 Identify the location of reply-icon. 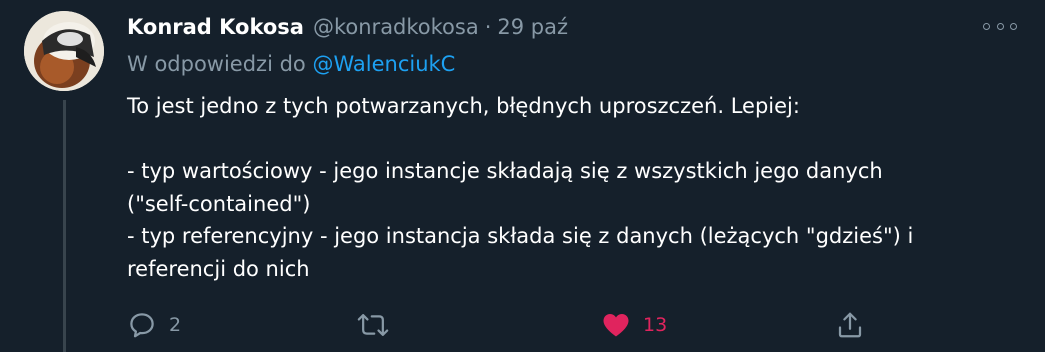
(142, 325).